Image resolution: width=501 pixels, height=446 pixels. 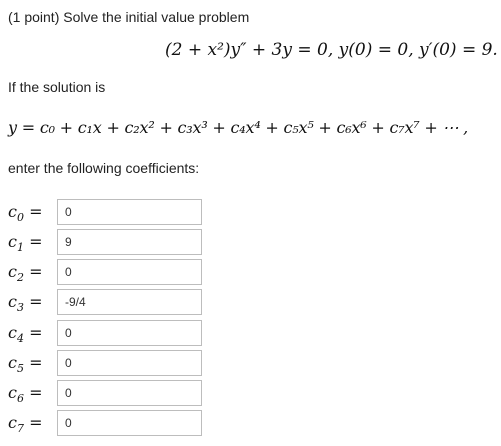 What do you see at coordinates (25, 334) in the screenshot?
I see `coefficient-label: c4 =` at bounding box center [25, 334].